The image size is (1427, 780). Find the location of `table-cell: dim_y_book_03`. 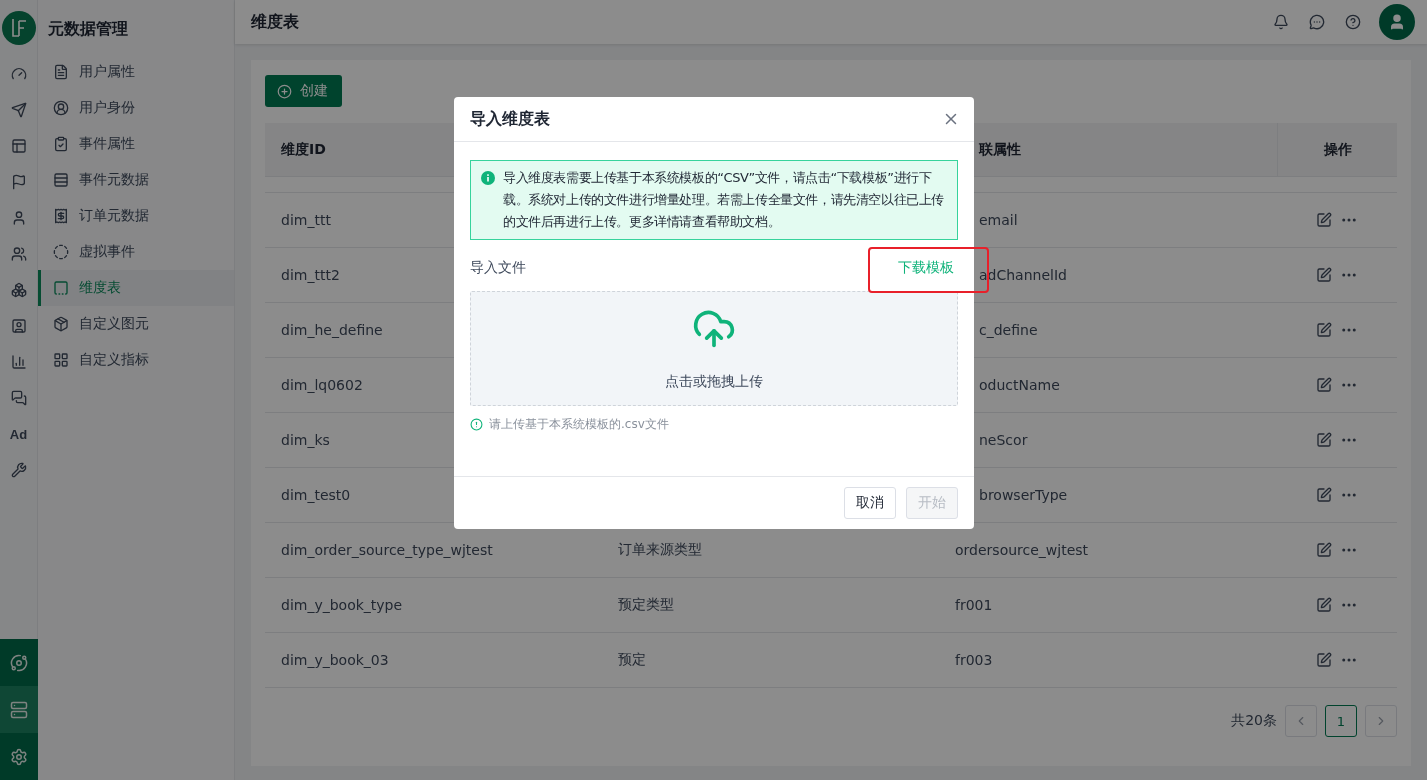

table-cell: dim_y_book_03 is located at coordinates (335, 660).